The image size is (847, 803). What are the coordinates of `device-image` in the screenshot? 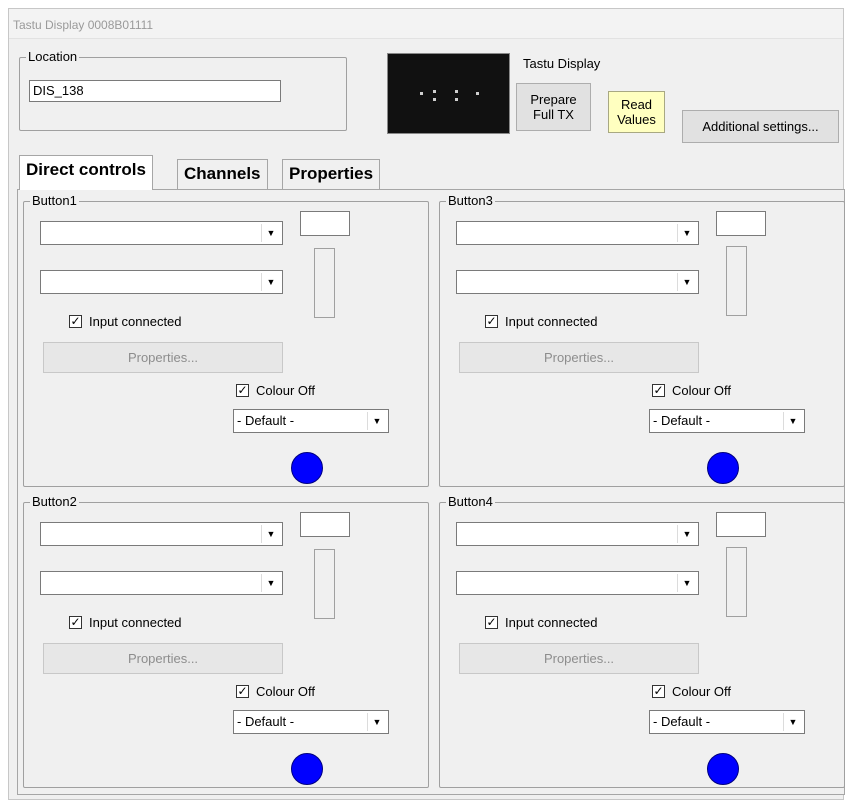 It's located at (448, 93).